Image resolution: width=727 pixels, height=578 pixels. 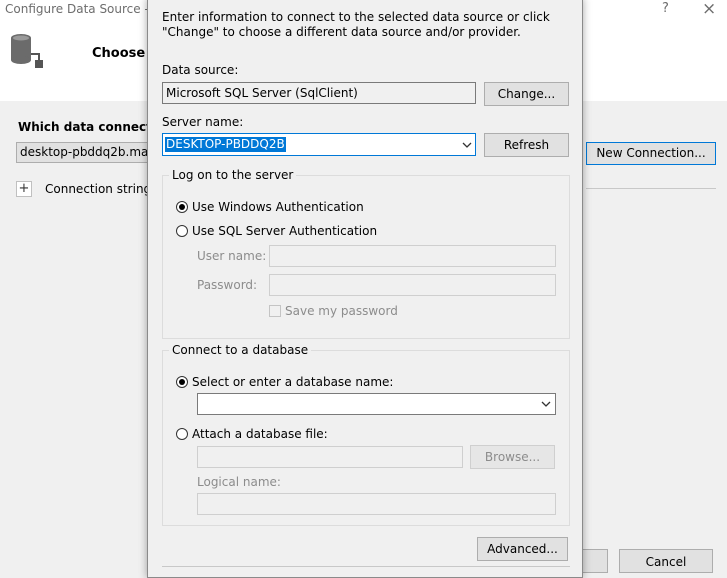 What do you see at coordinates (284, 231) in the screenshot?
I see `sql-auth-label: Use SQL Server Authentication` at bounding box center [284, 231].